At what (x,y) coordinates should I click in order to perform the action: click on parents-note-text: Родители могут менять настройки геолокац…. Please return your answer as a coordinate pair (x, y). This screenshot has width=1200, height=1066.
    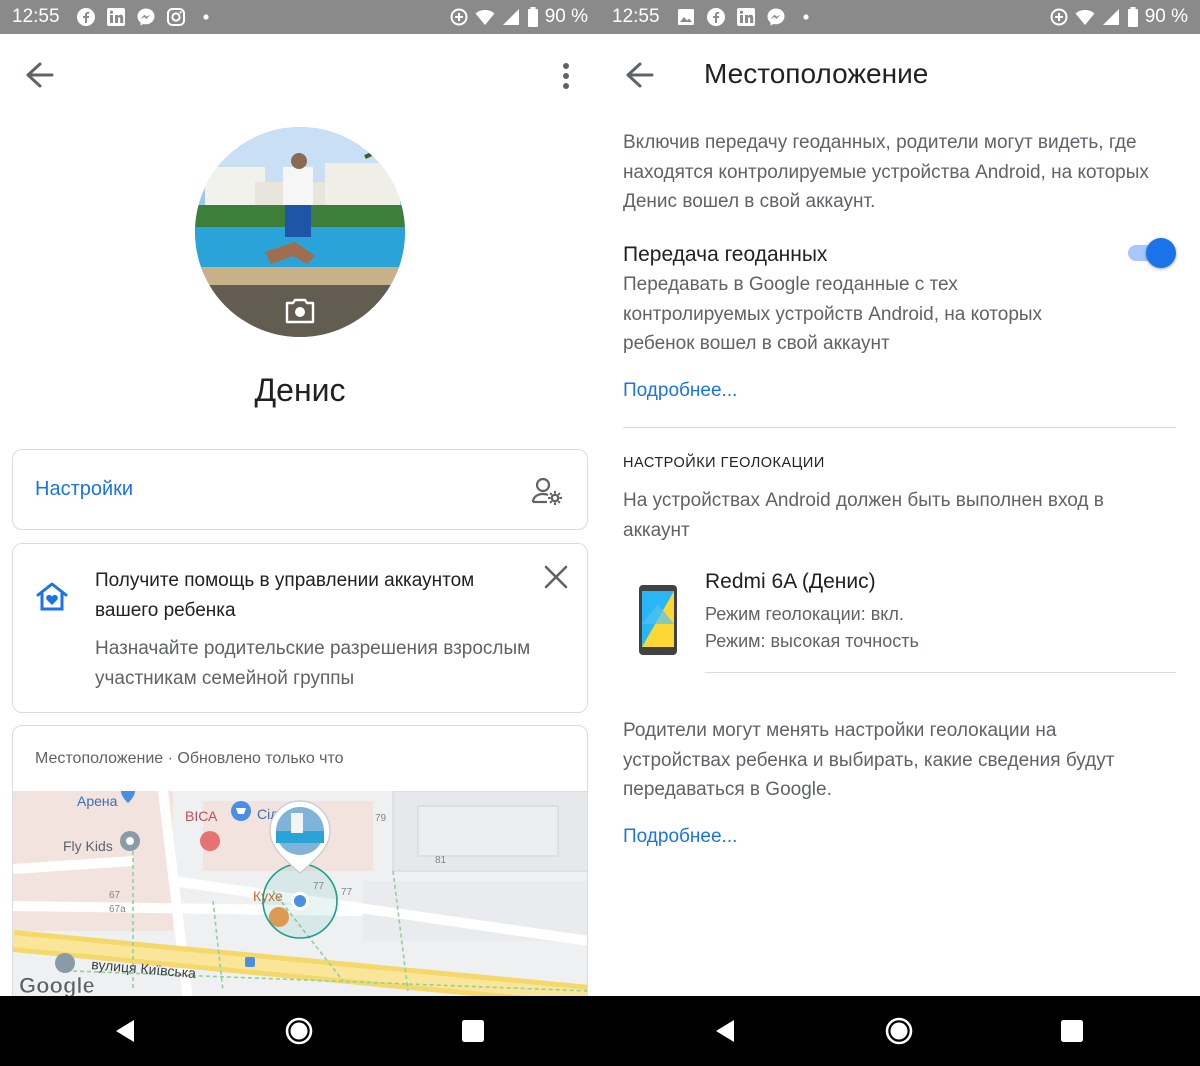
    Looking at the image, I should click on (869, 760).